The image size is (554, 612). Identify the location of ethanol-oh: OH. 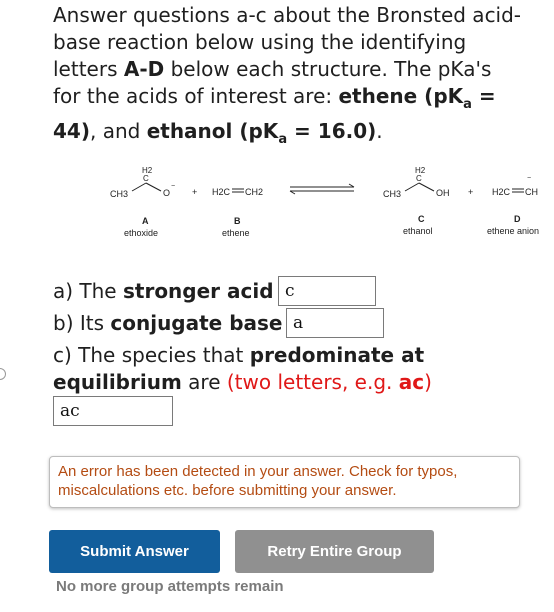
(443, 193).